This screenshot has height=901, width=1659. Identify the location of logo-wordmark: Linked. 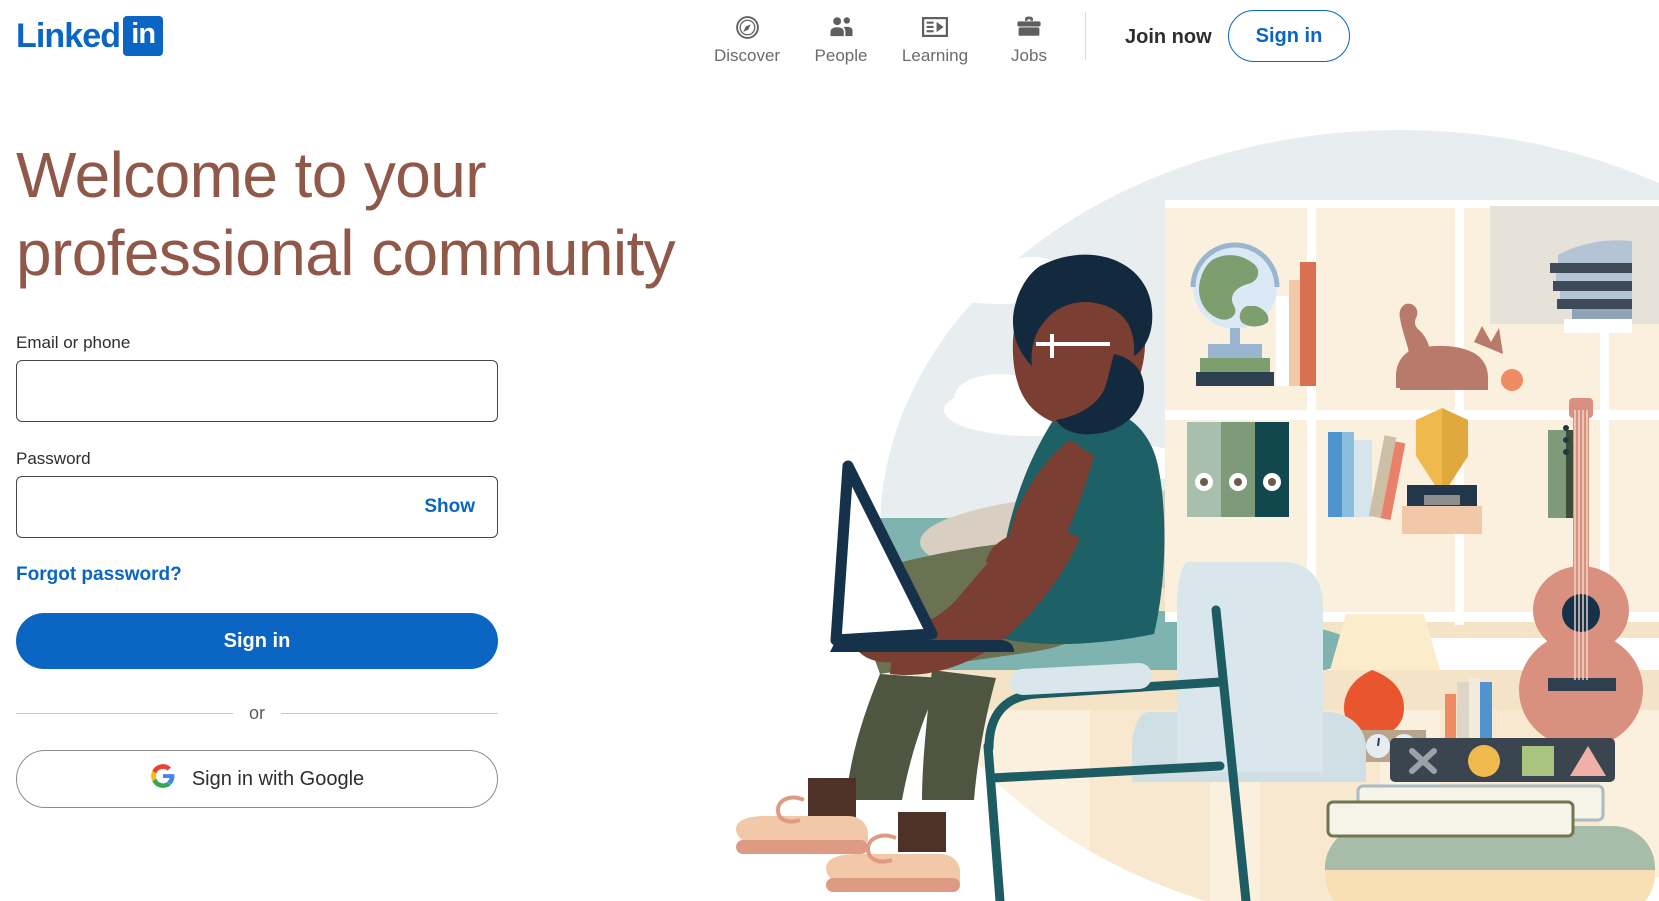
(68, 36).